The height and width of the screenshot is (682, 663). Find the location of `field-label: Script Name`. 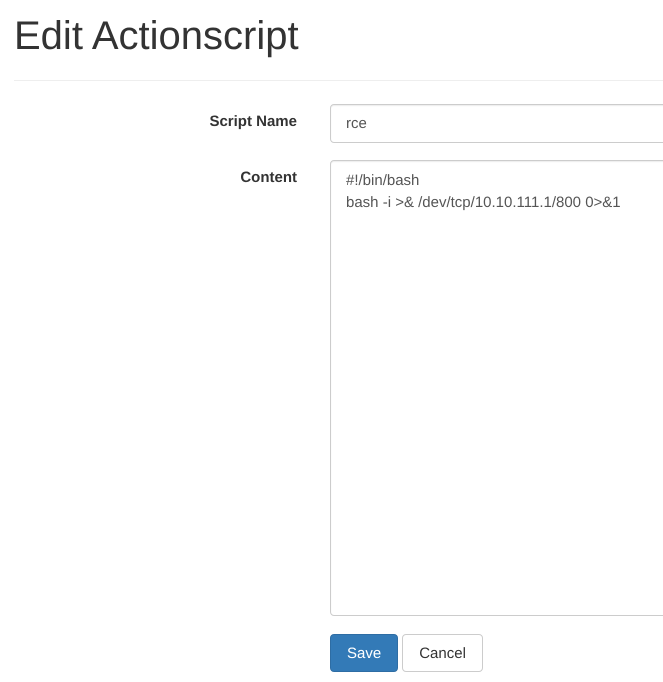

field-label: Script Name is located at coordinates (253, 121).